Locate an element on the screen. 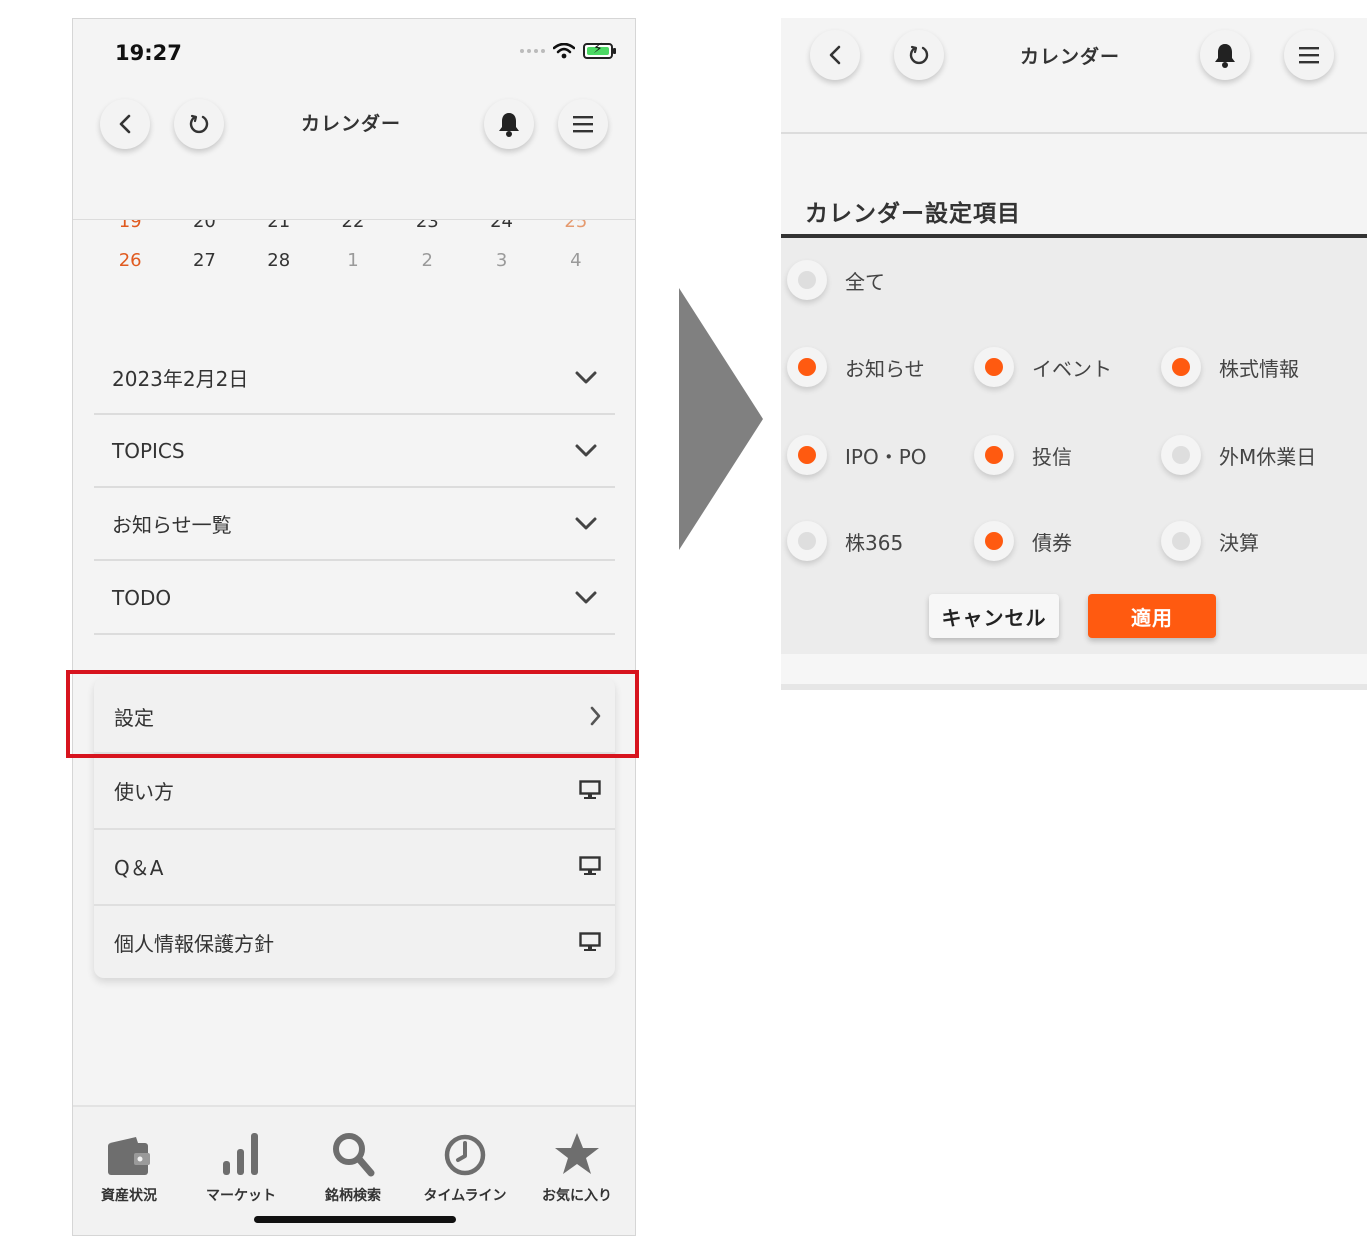 The image size is (1367, 1256). menu-item-privacy: 個人情報保護方針 is located at coordinates (354, 942).